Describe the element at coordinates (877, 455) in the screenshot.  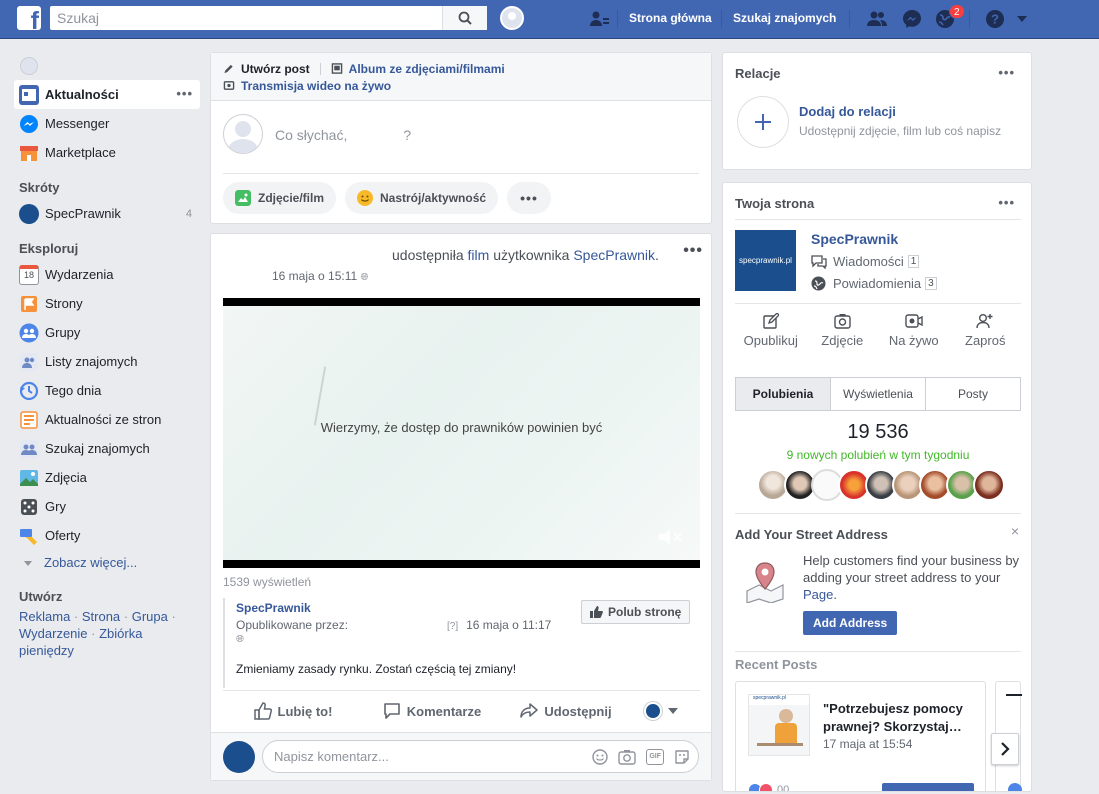
I see `new-likes-text: 9 nowych polubień w tym tygodniu` at that location.